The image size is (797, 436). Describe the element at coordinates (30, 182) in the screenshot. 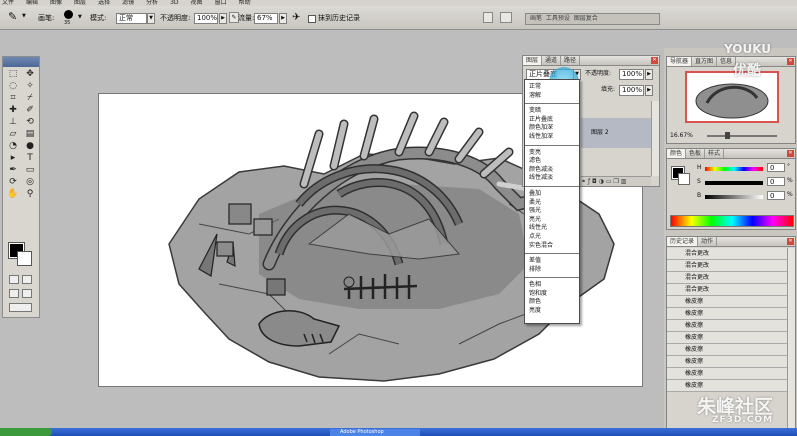

I see `3d-orbit-tool-icon: ◎` at that location.